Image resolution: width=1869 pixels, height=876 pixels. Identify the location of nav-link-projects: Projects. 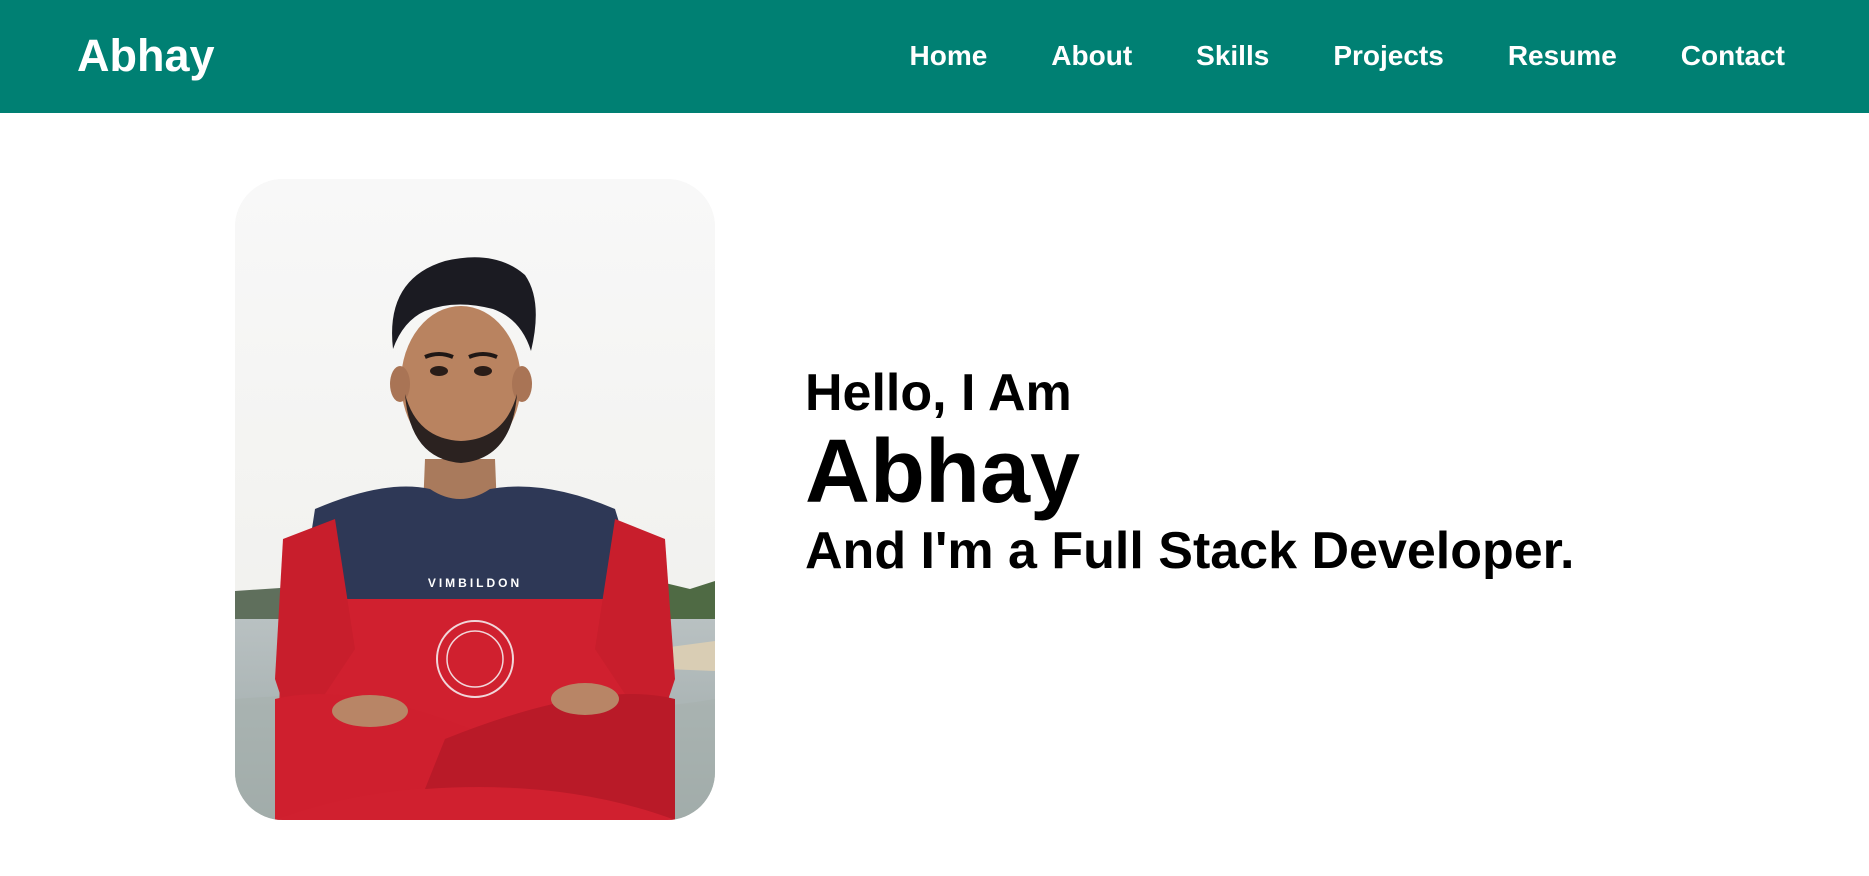
(1388, 55).